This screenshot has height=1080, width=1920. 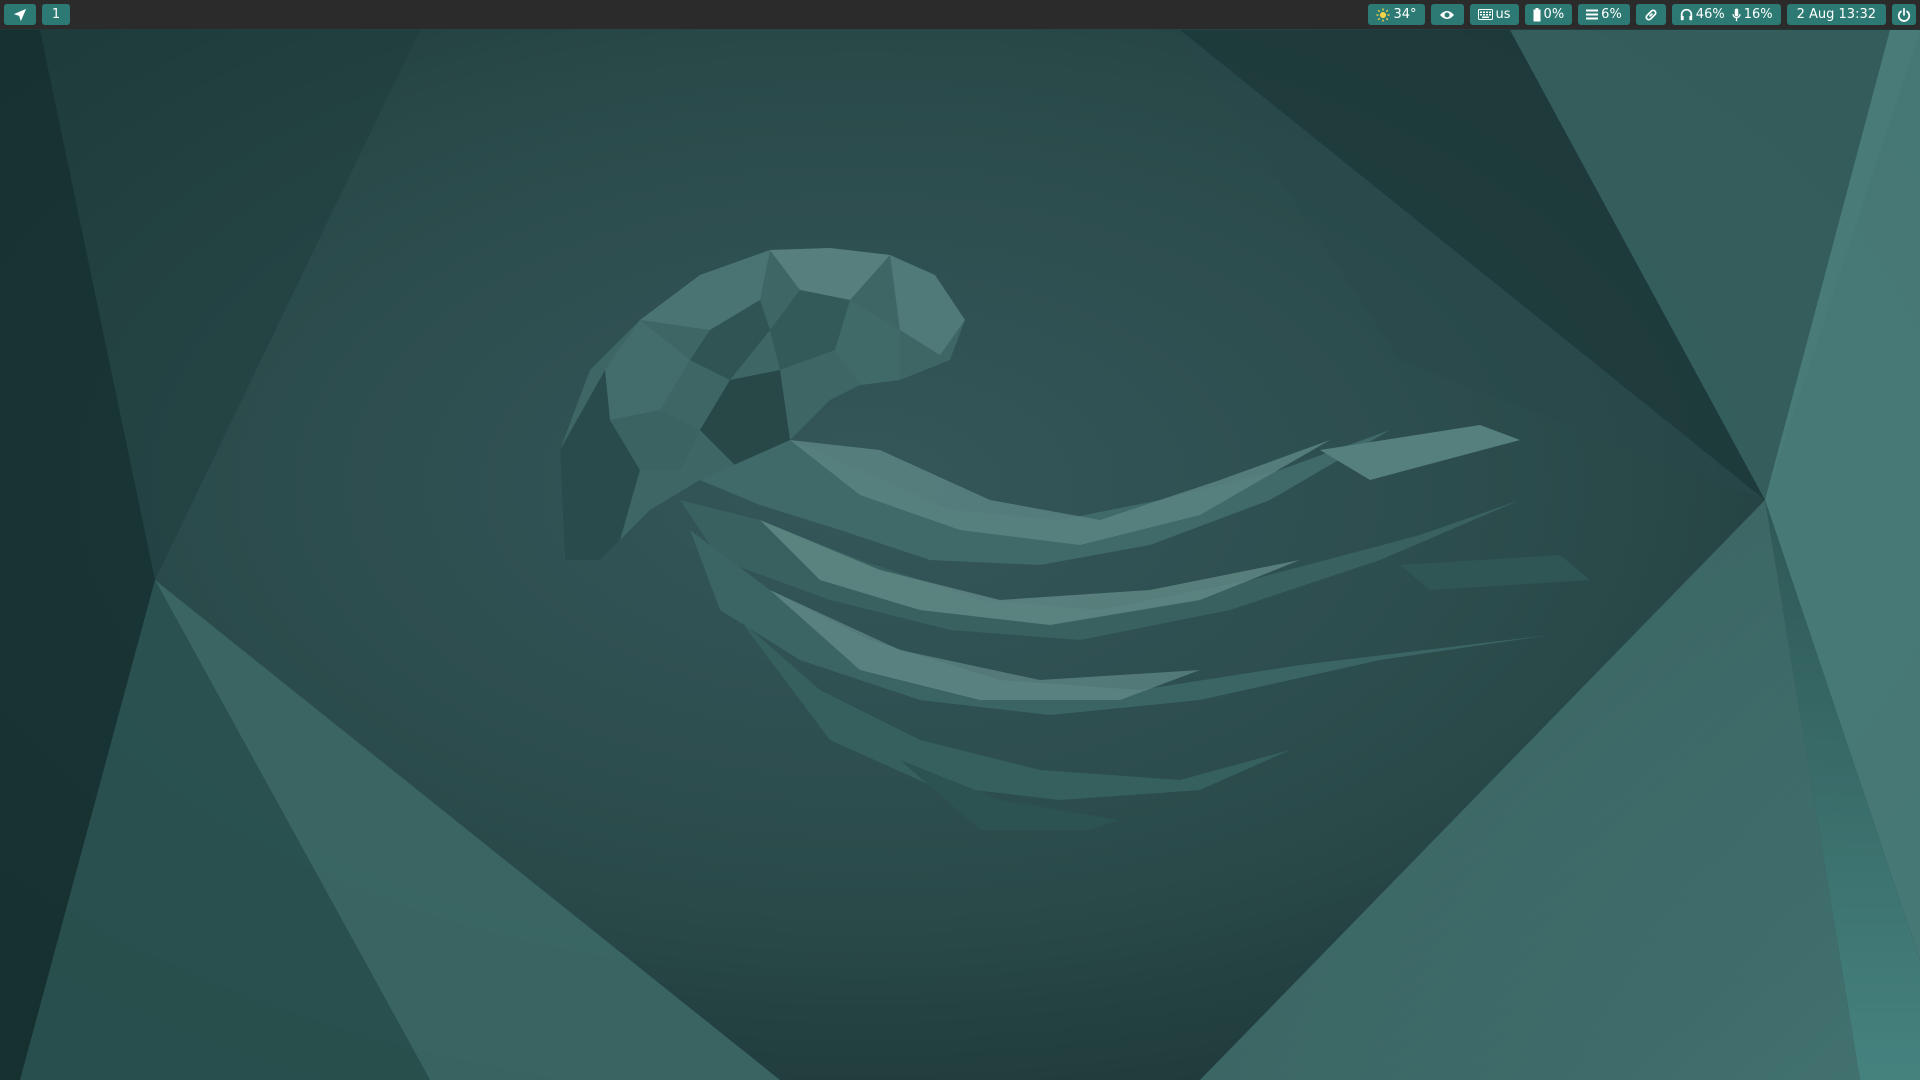 What do you see at coordinates (1758, 14) in the screenshot?
I see `microphone-value: 16%` at bounding box center [1758, 14].